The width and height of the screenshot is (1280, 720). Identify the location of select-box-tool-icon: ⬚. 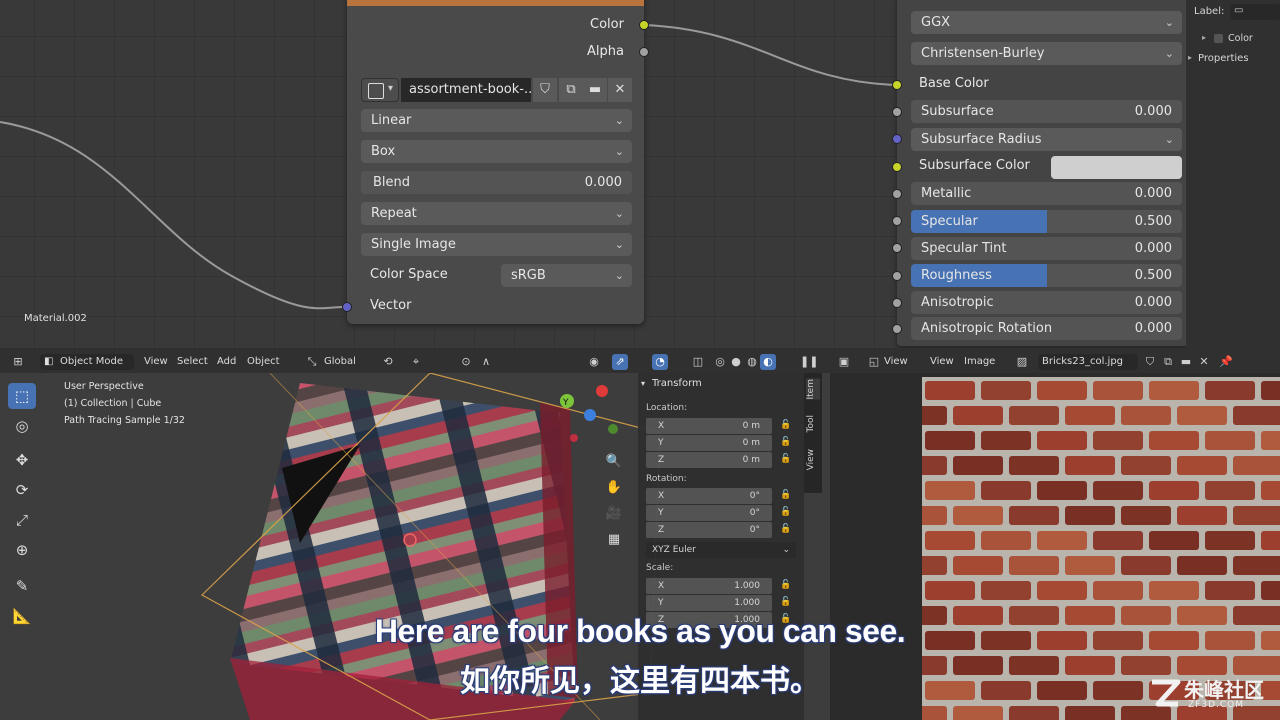
(22, 396).